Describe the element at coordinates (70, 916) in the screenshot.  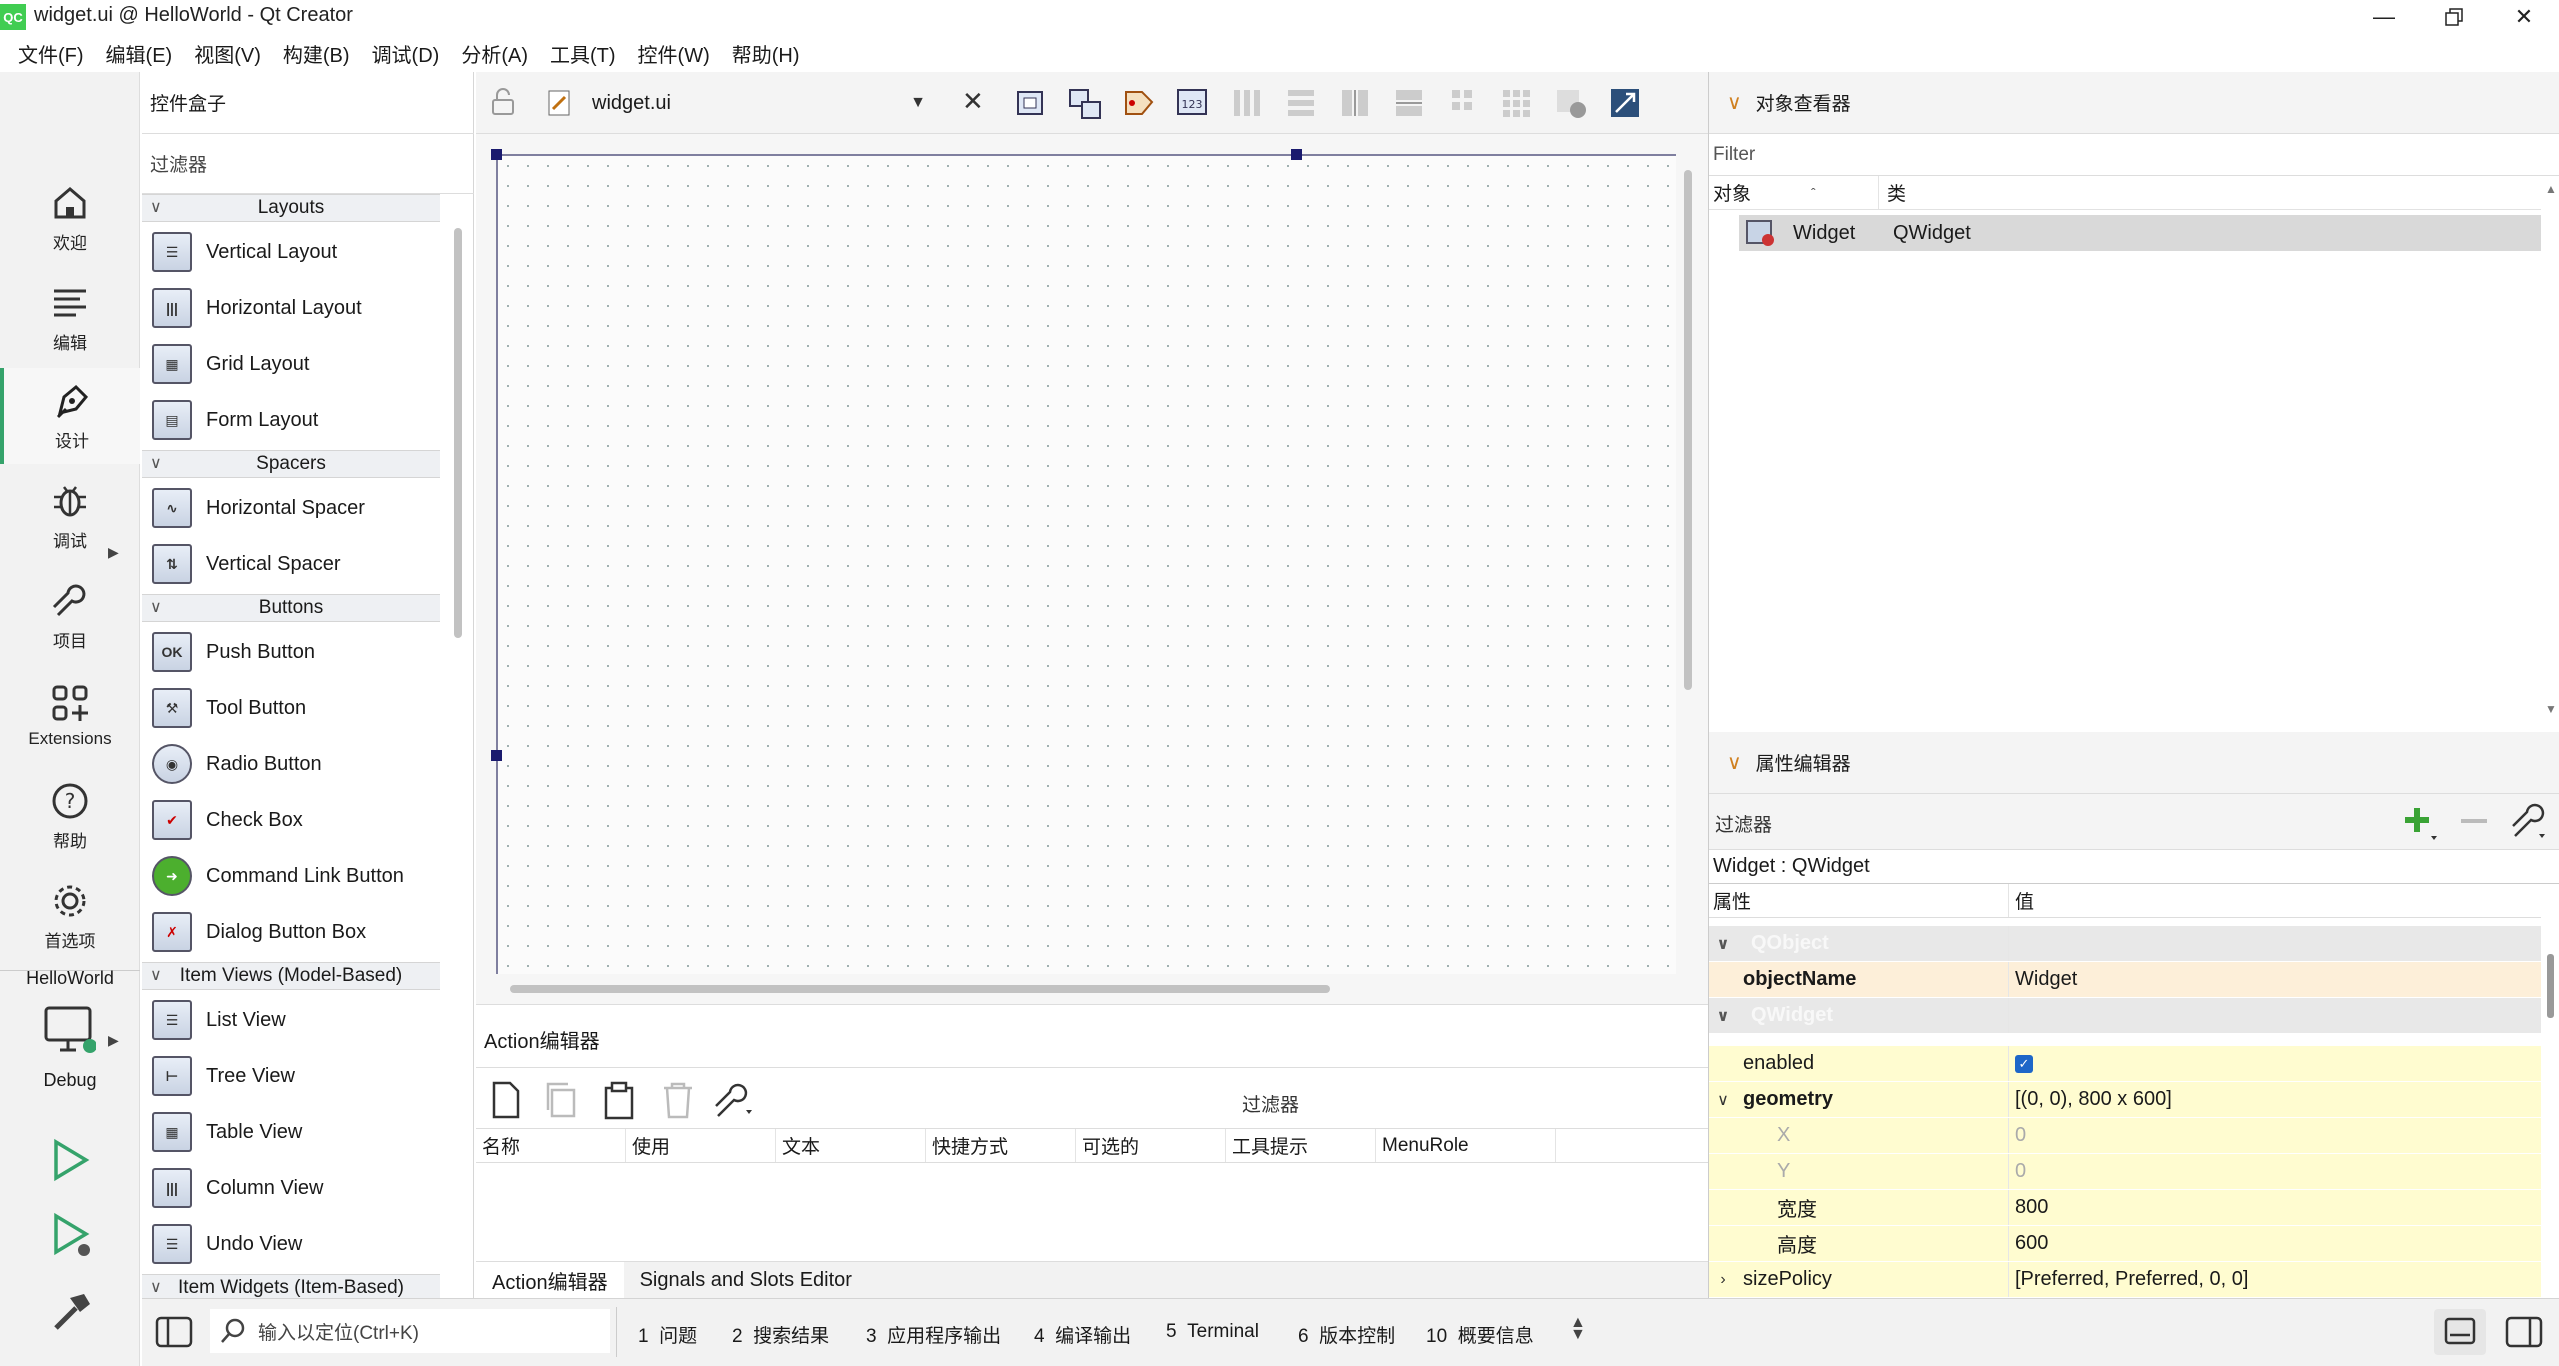
I see `mode-preferences: 首选项` at that location.